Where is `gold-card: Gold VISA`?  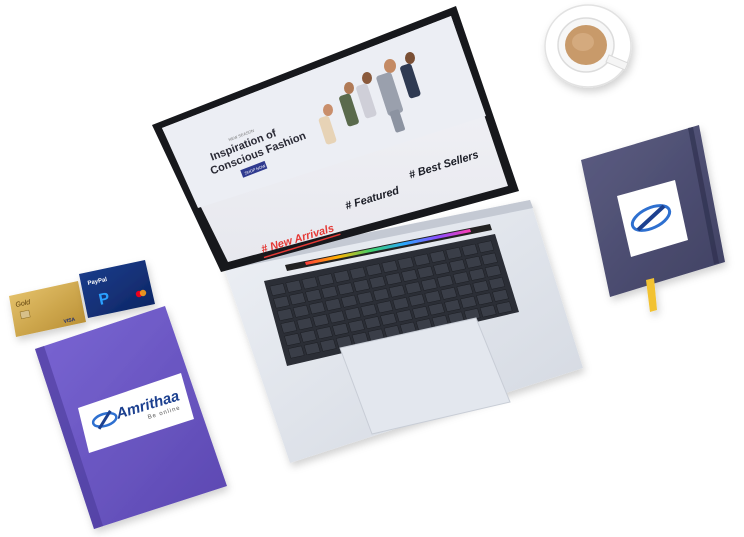 gold-card: Gold VISA is located at coordinates (47, 309).